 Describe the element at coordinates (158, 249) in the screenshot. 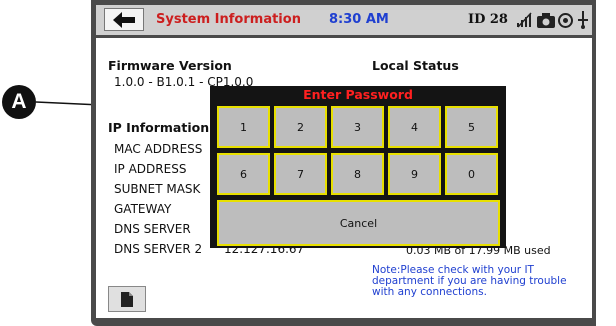

I see `dns-server-2-label: DNS SERVER 2` at that location.